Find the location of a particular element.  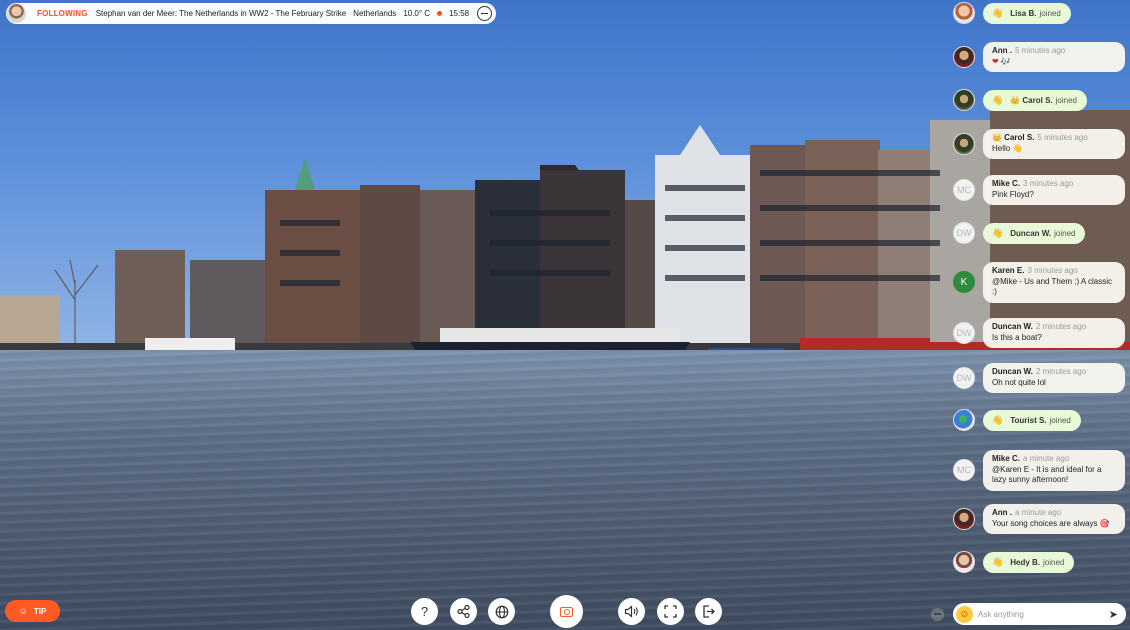

chat-join-item: DW 👋 Duncan W. joined is located at coordinates (1019, 233).